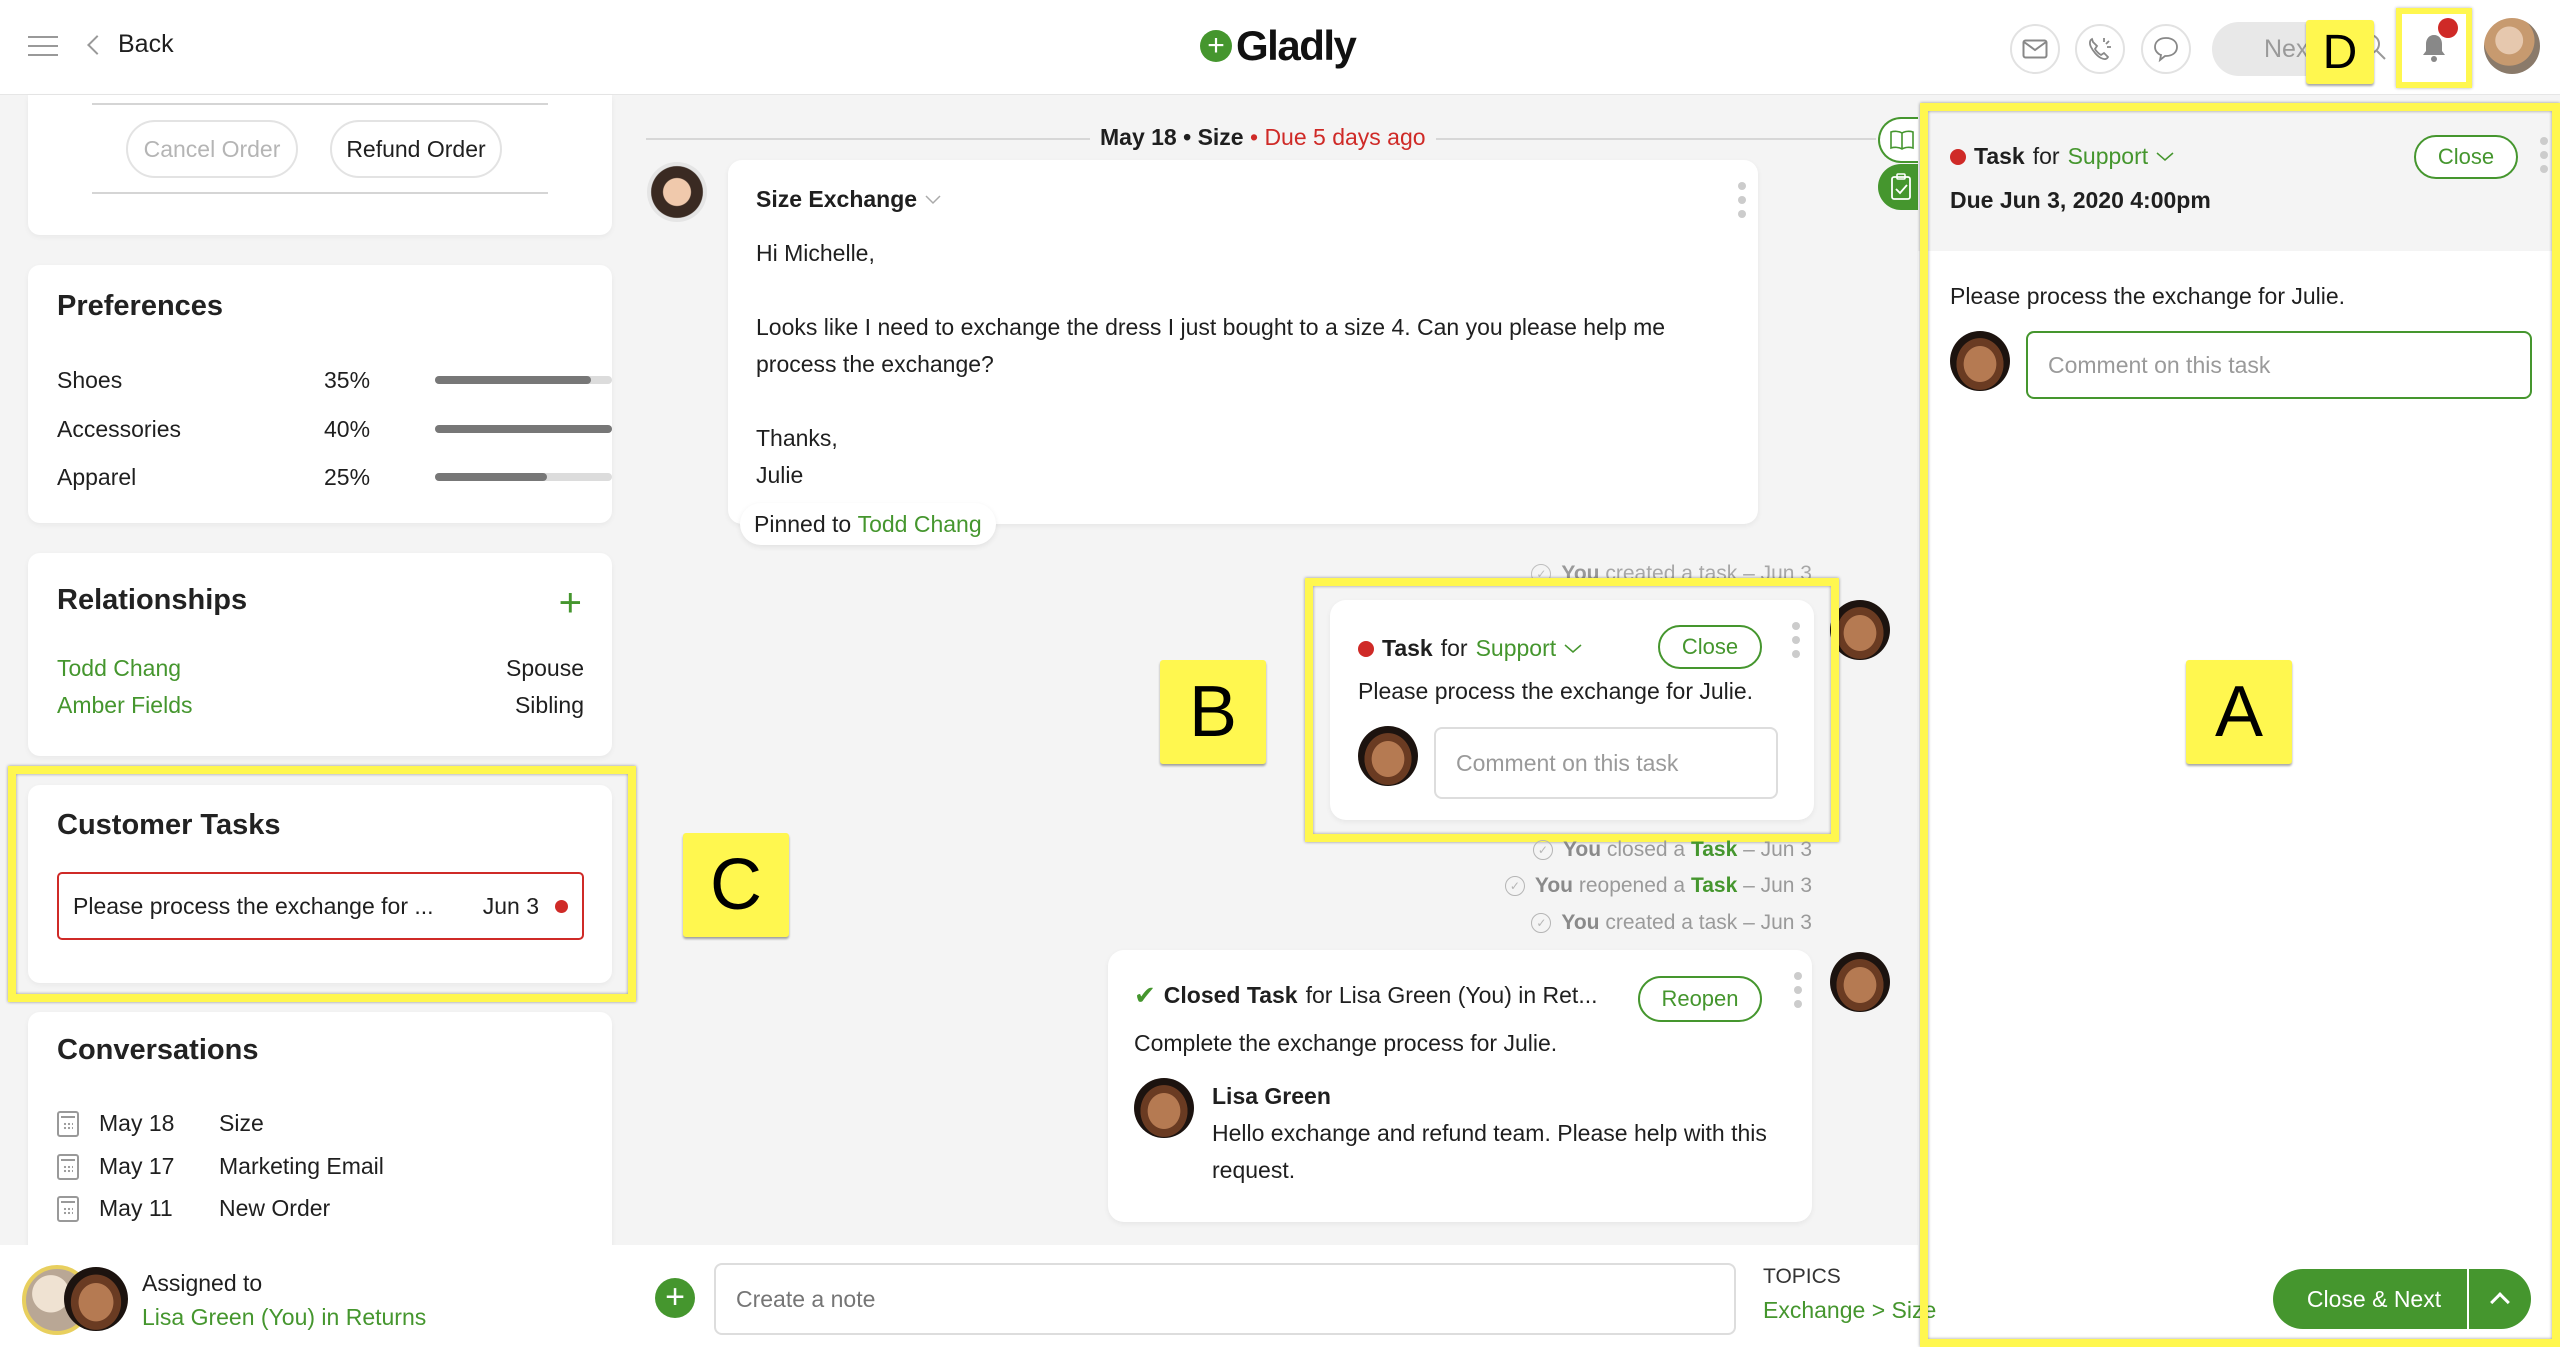  I want to click on preference-label: Accessories, so click(119, 428).